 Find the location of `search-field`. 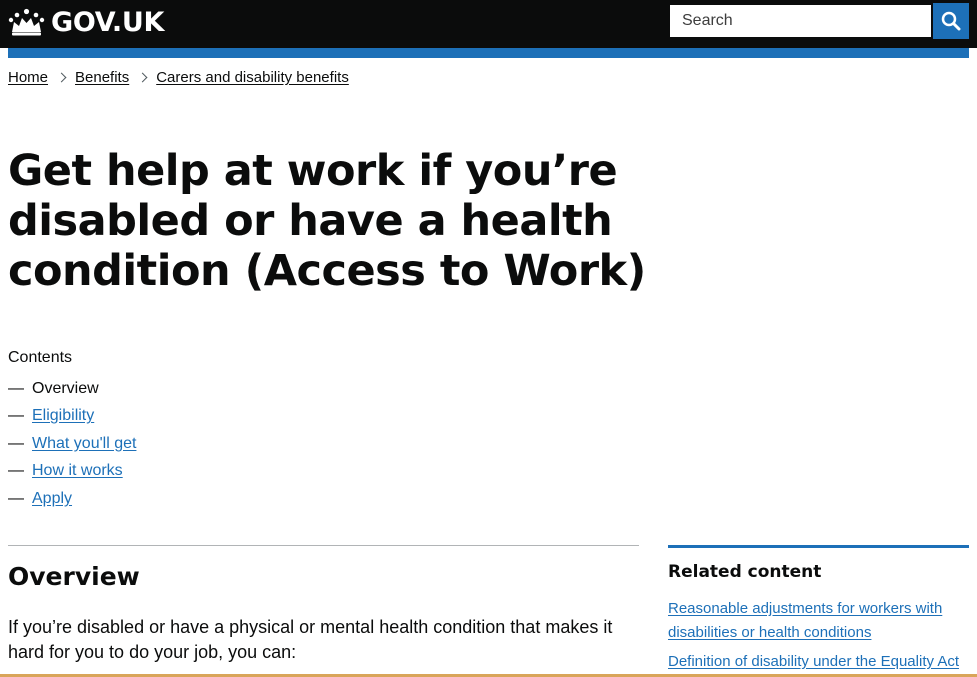

search-field is located at coordinates (800, 21).